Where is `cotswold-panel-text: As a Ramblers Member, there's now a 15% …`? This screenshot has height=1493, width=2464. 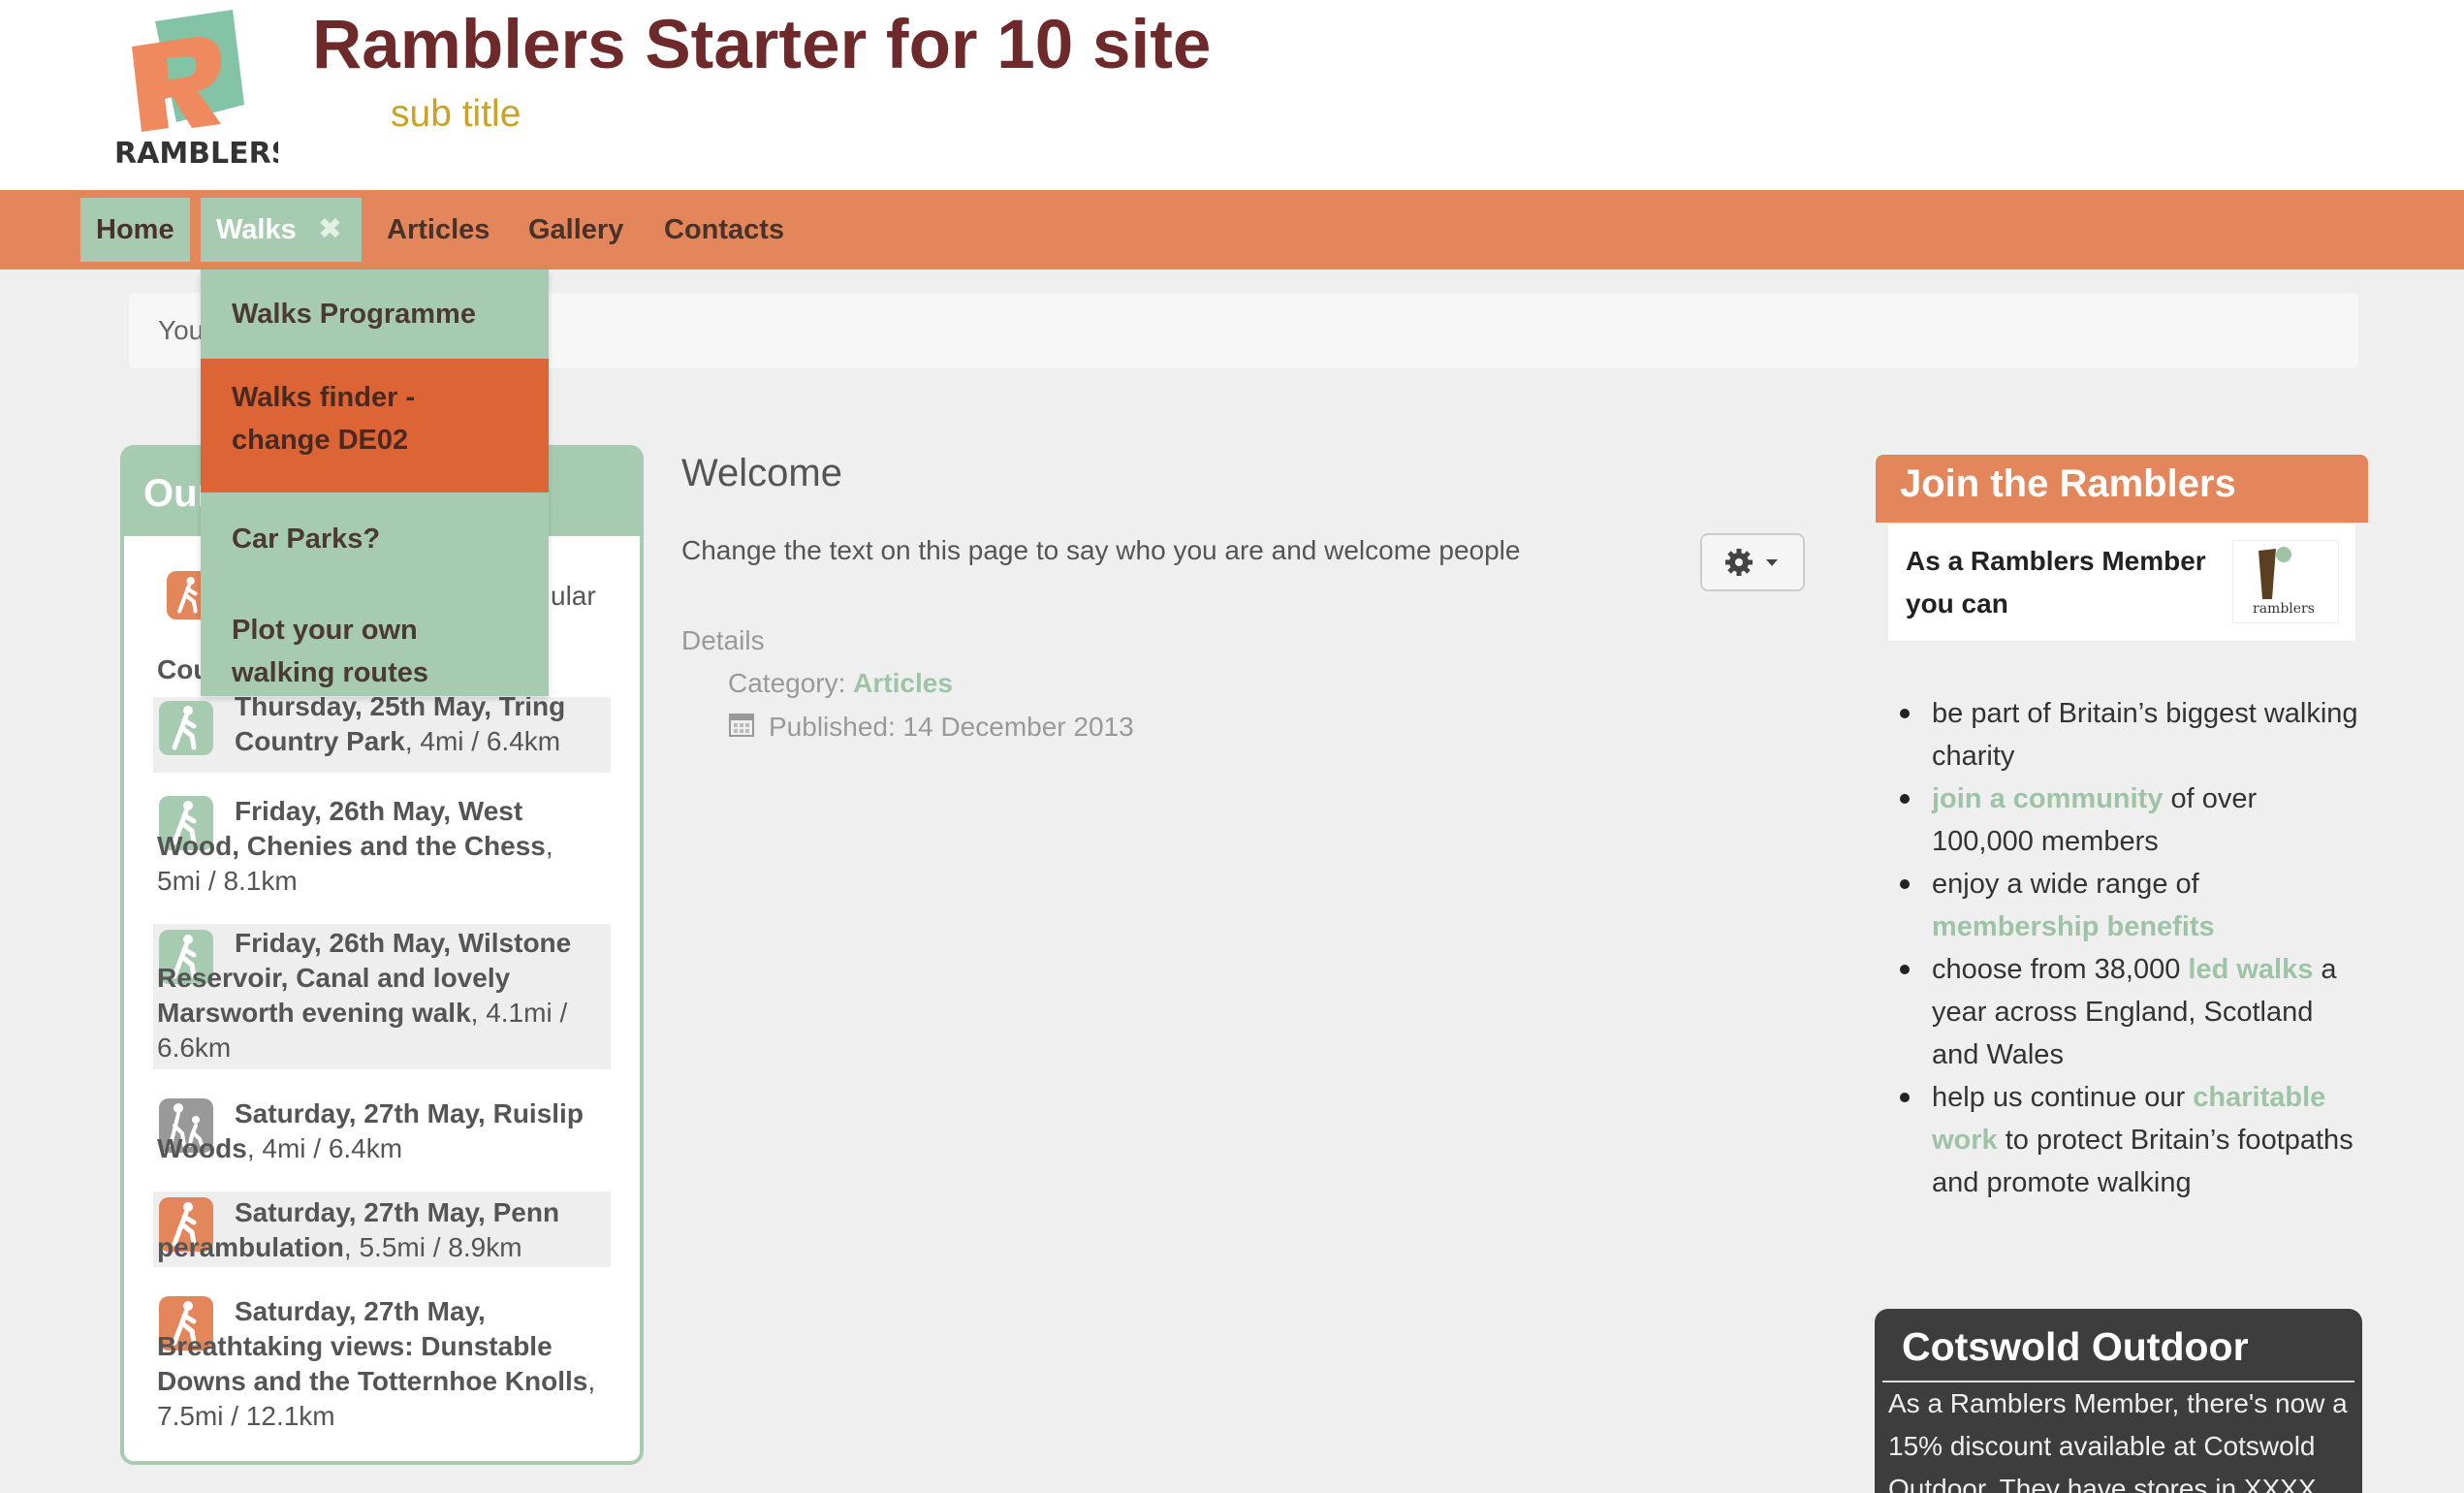 cotswold-panel-text: As a Ramblers Member, there's now a 15% … is located at coordinates (2118, 1440).